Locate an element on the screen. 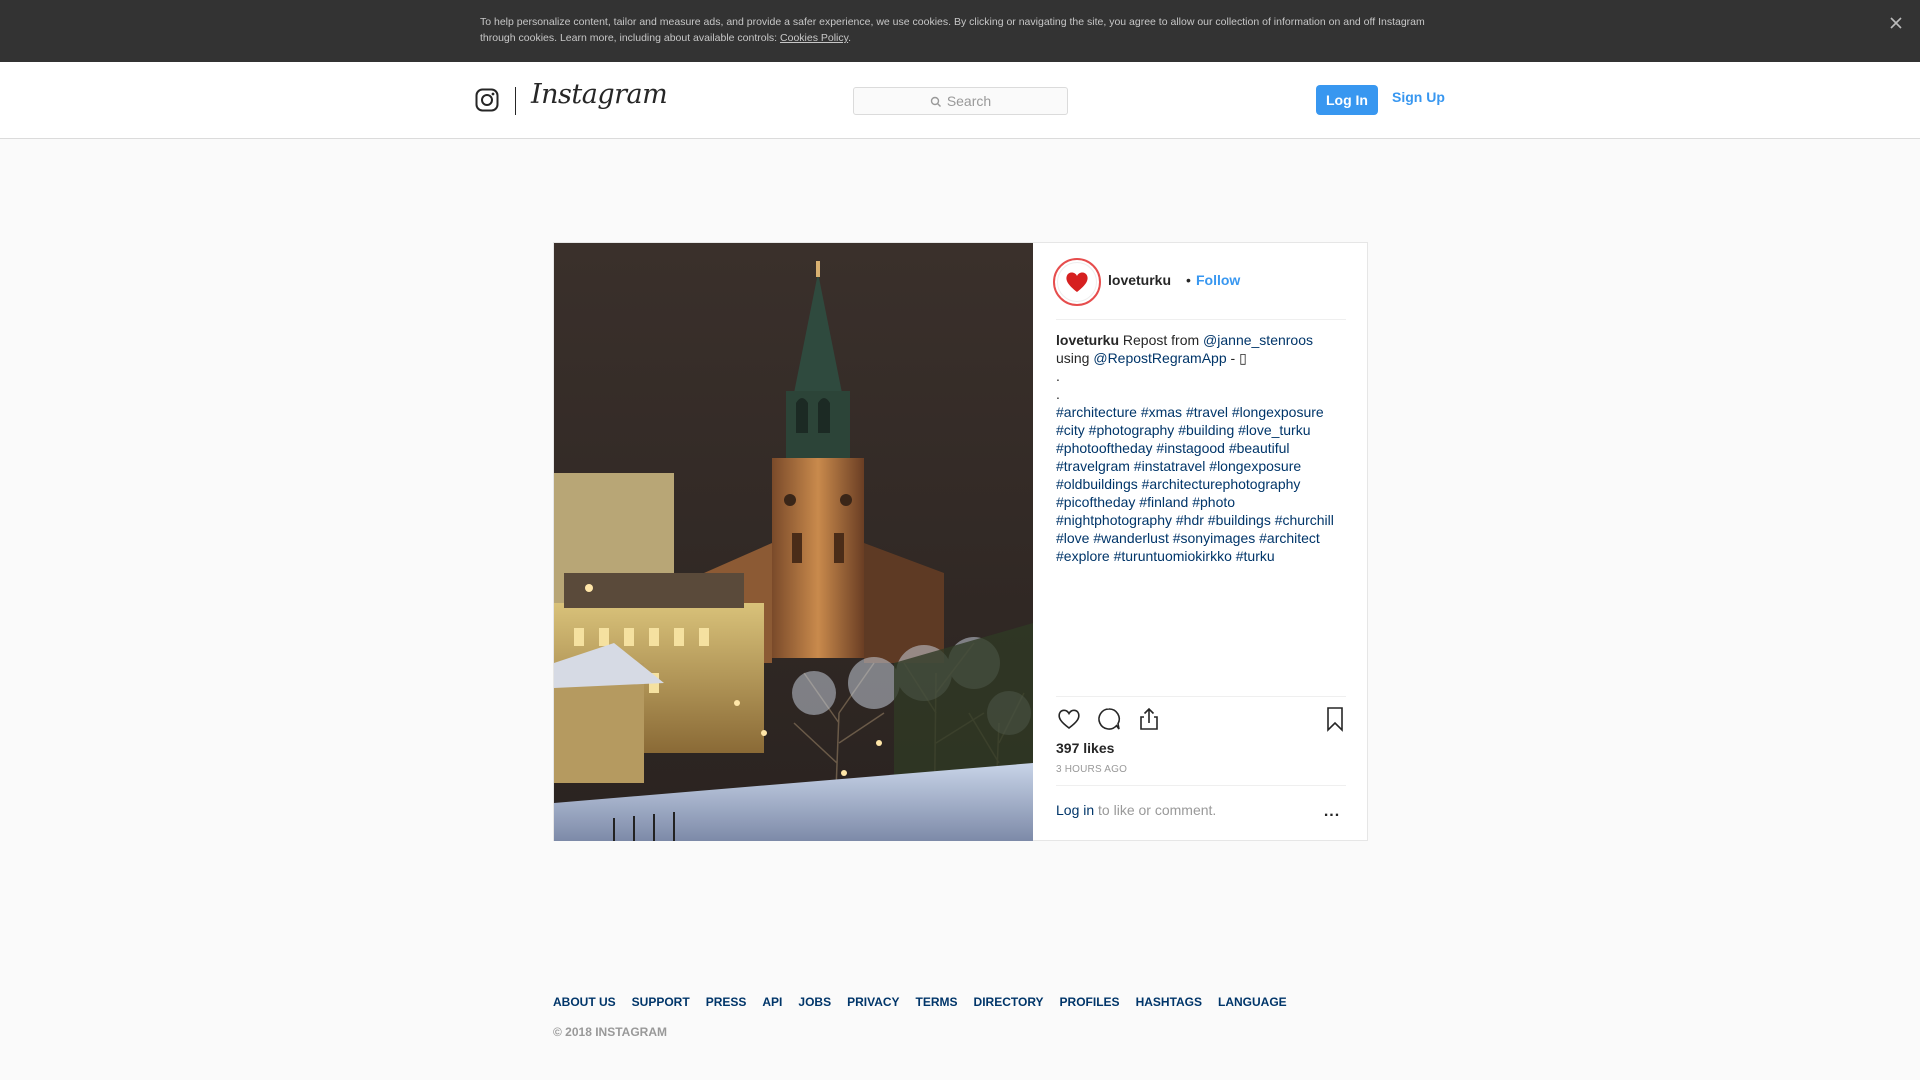 This screenshot has height=1080, width=1920. hashtag-line: #city #photography #building #love_turku is located at coordinates (1203, 430).